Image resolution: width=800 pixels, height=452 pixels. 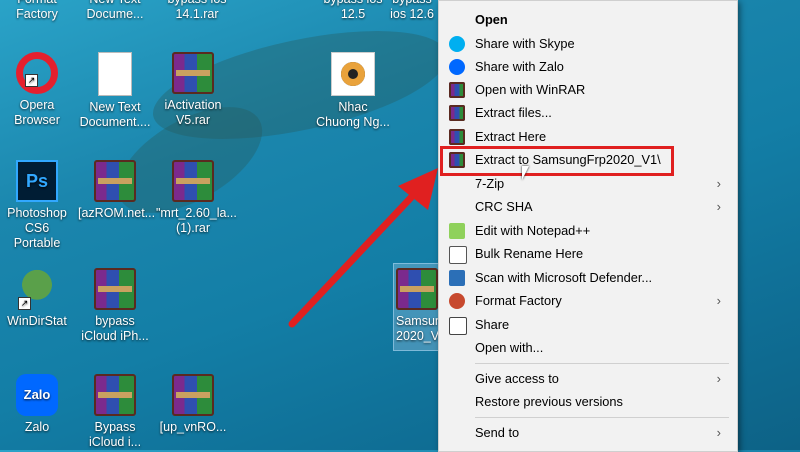 I want to click on menu-item-open-with-winrar: Open with WinRAR, so click(x=588, y=89).